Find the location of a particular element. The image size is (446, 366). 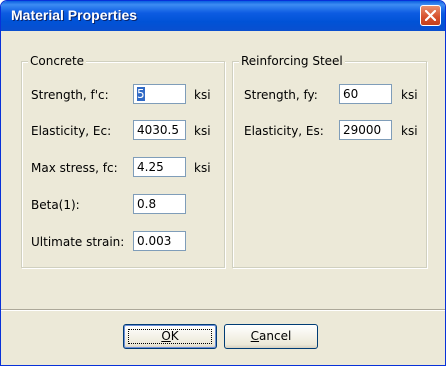

close-icon is located at coordinates (430, 15).